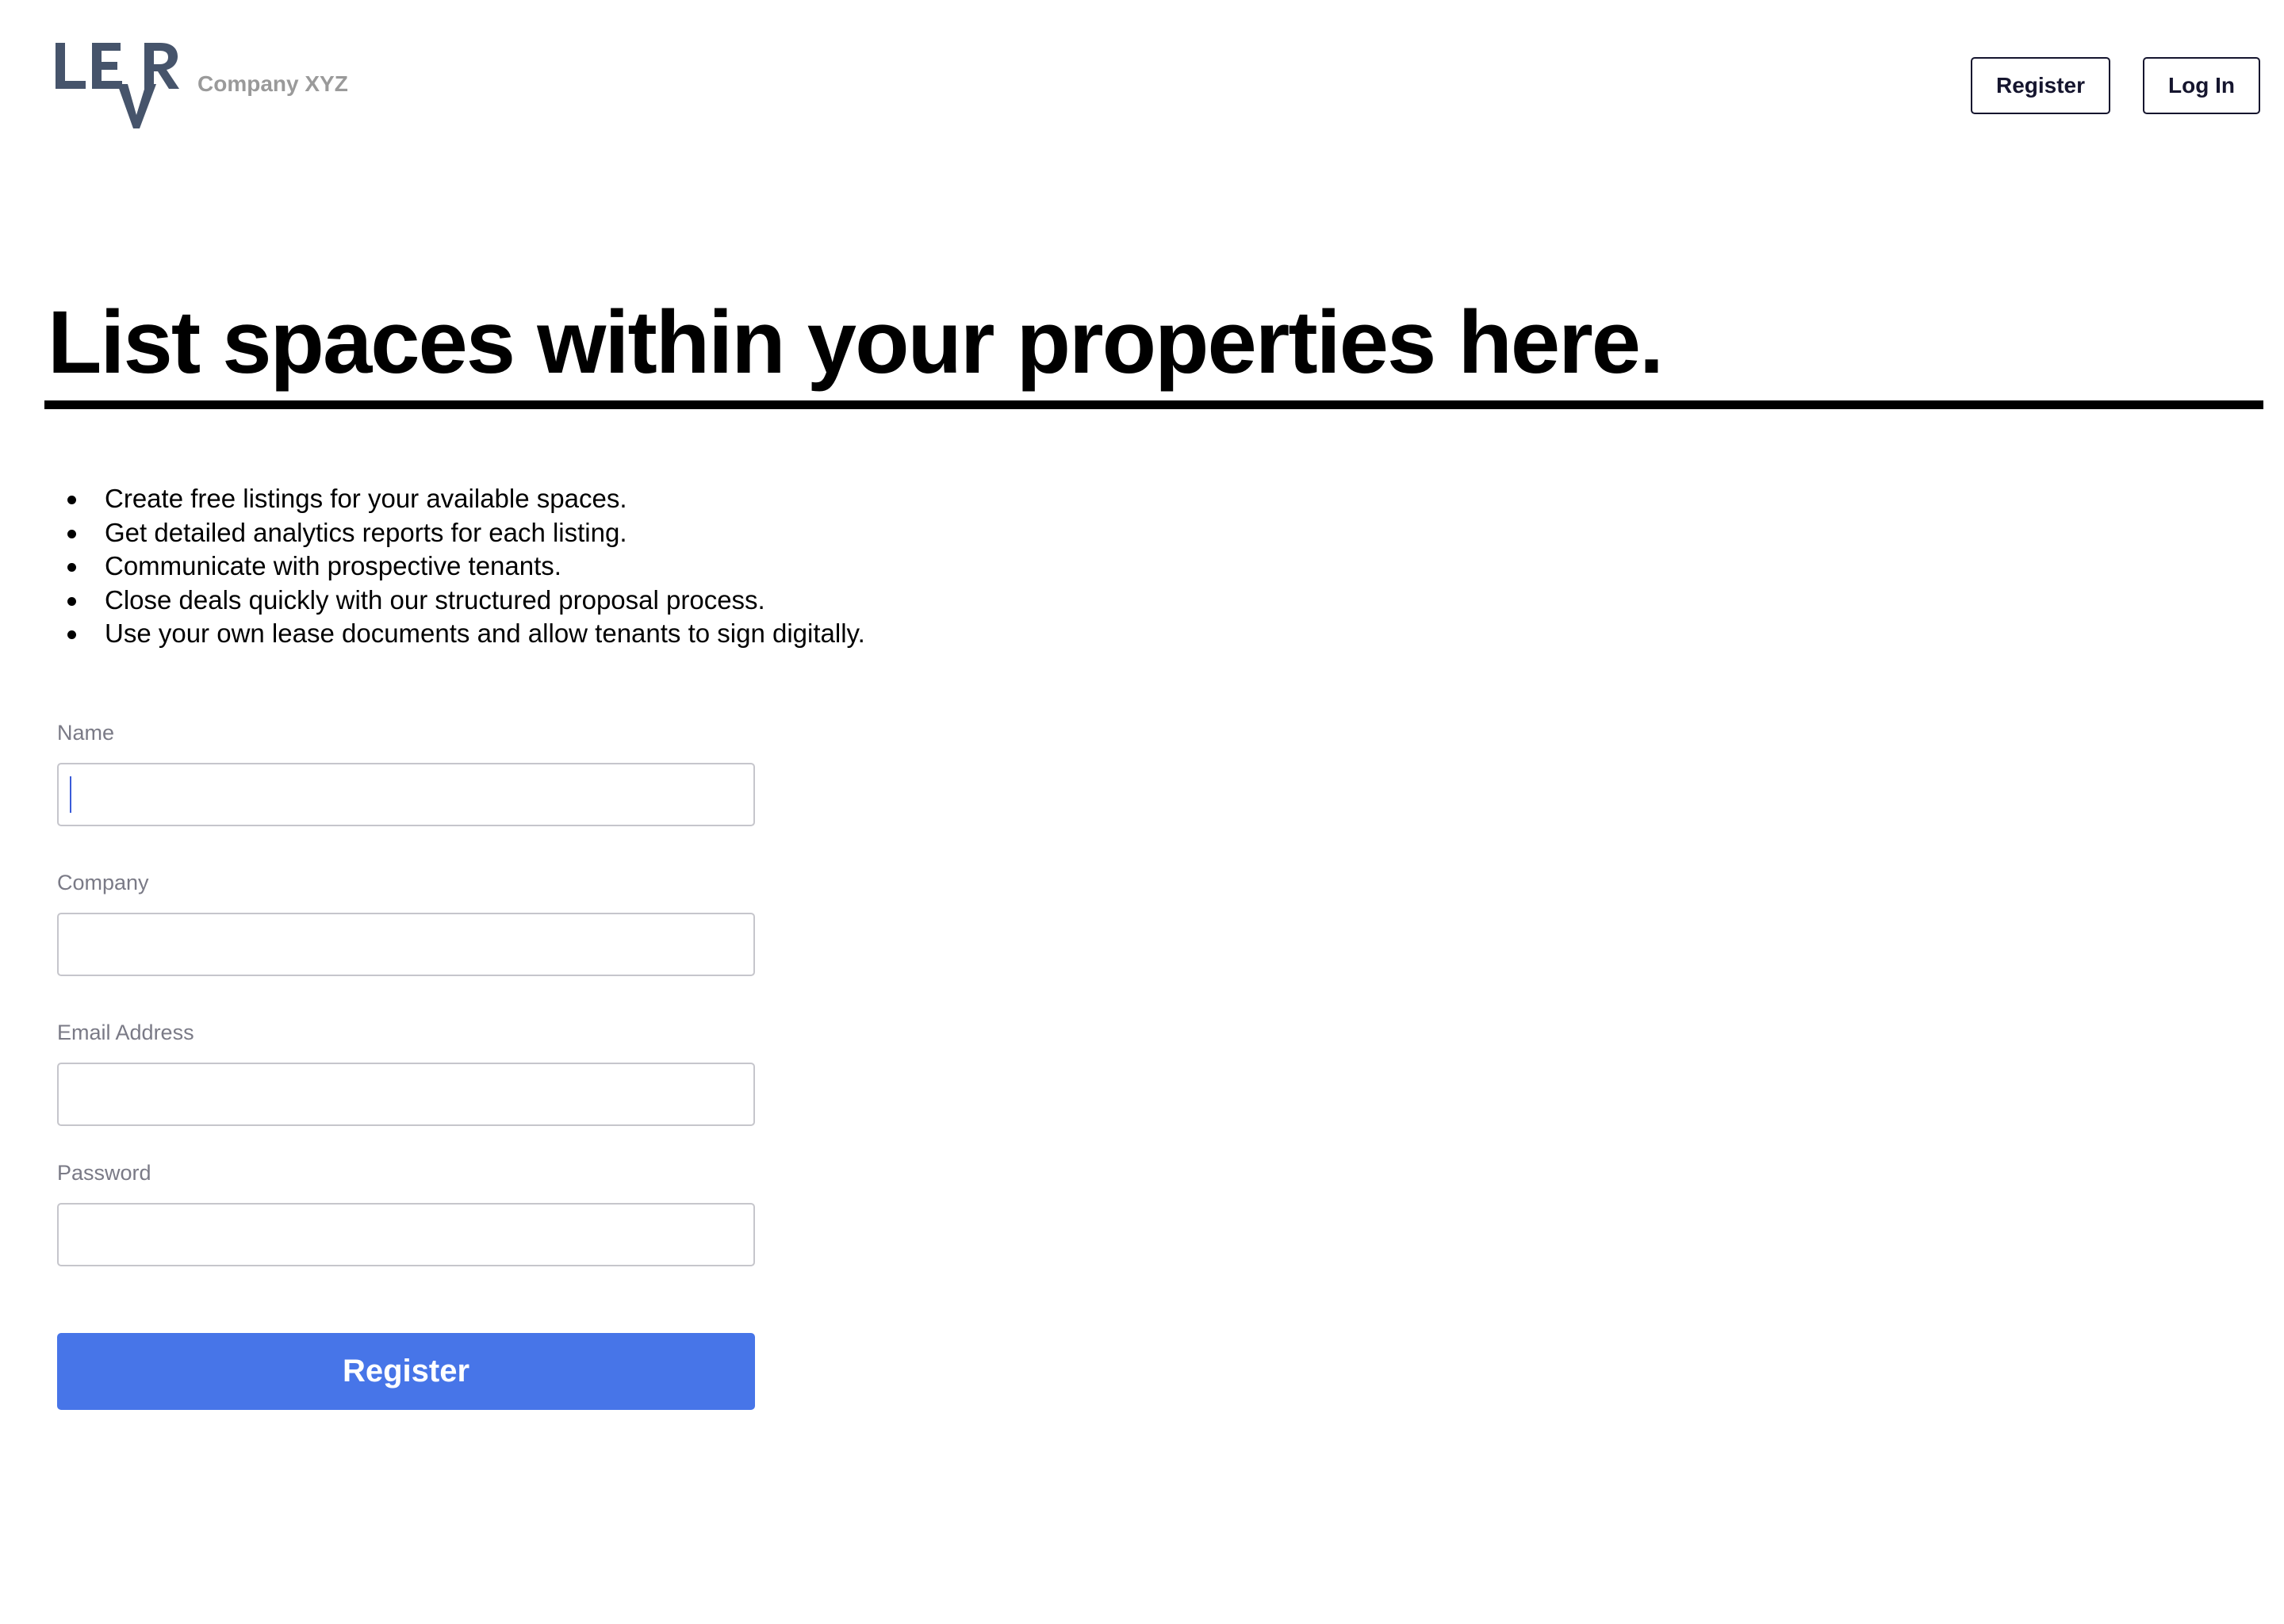 The image size is (2284, 1624). What do you see at coordinates (272, 83) in the screenshot?
I see `company-name: Company XYZ` at bounding box center [272, 83].